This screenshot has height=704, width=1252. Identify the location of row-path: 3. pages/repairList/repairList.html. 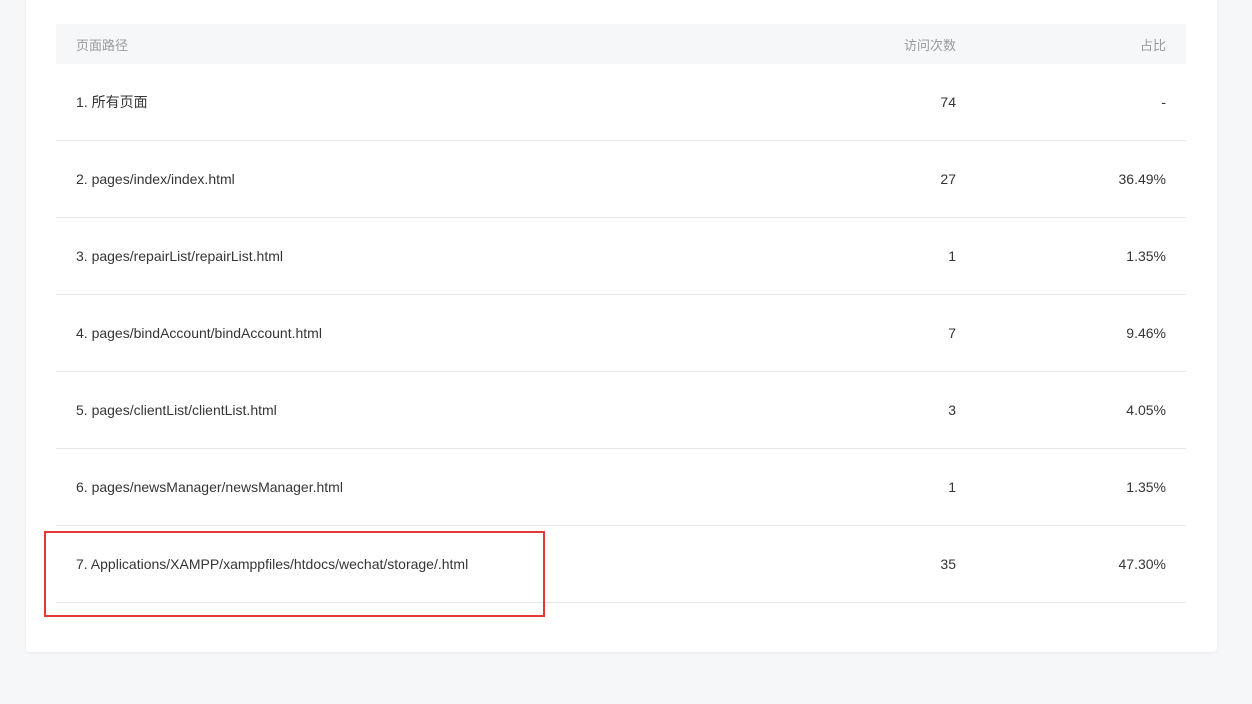
(179, 256).